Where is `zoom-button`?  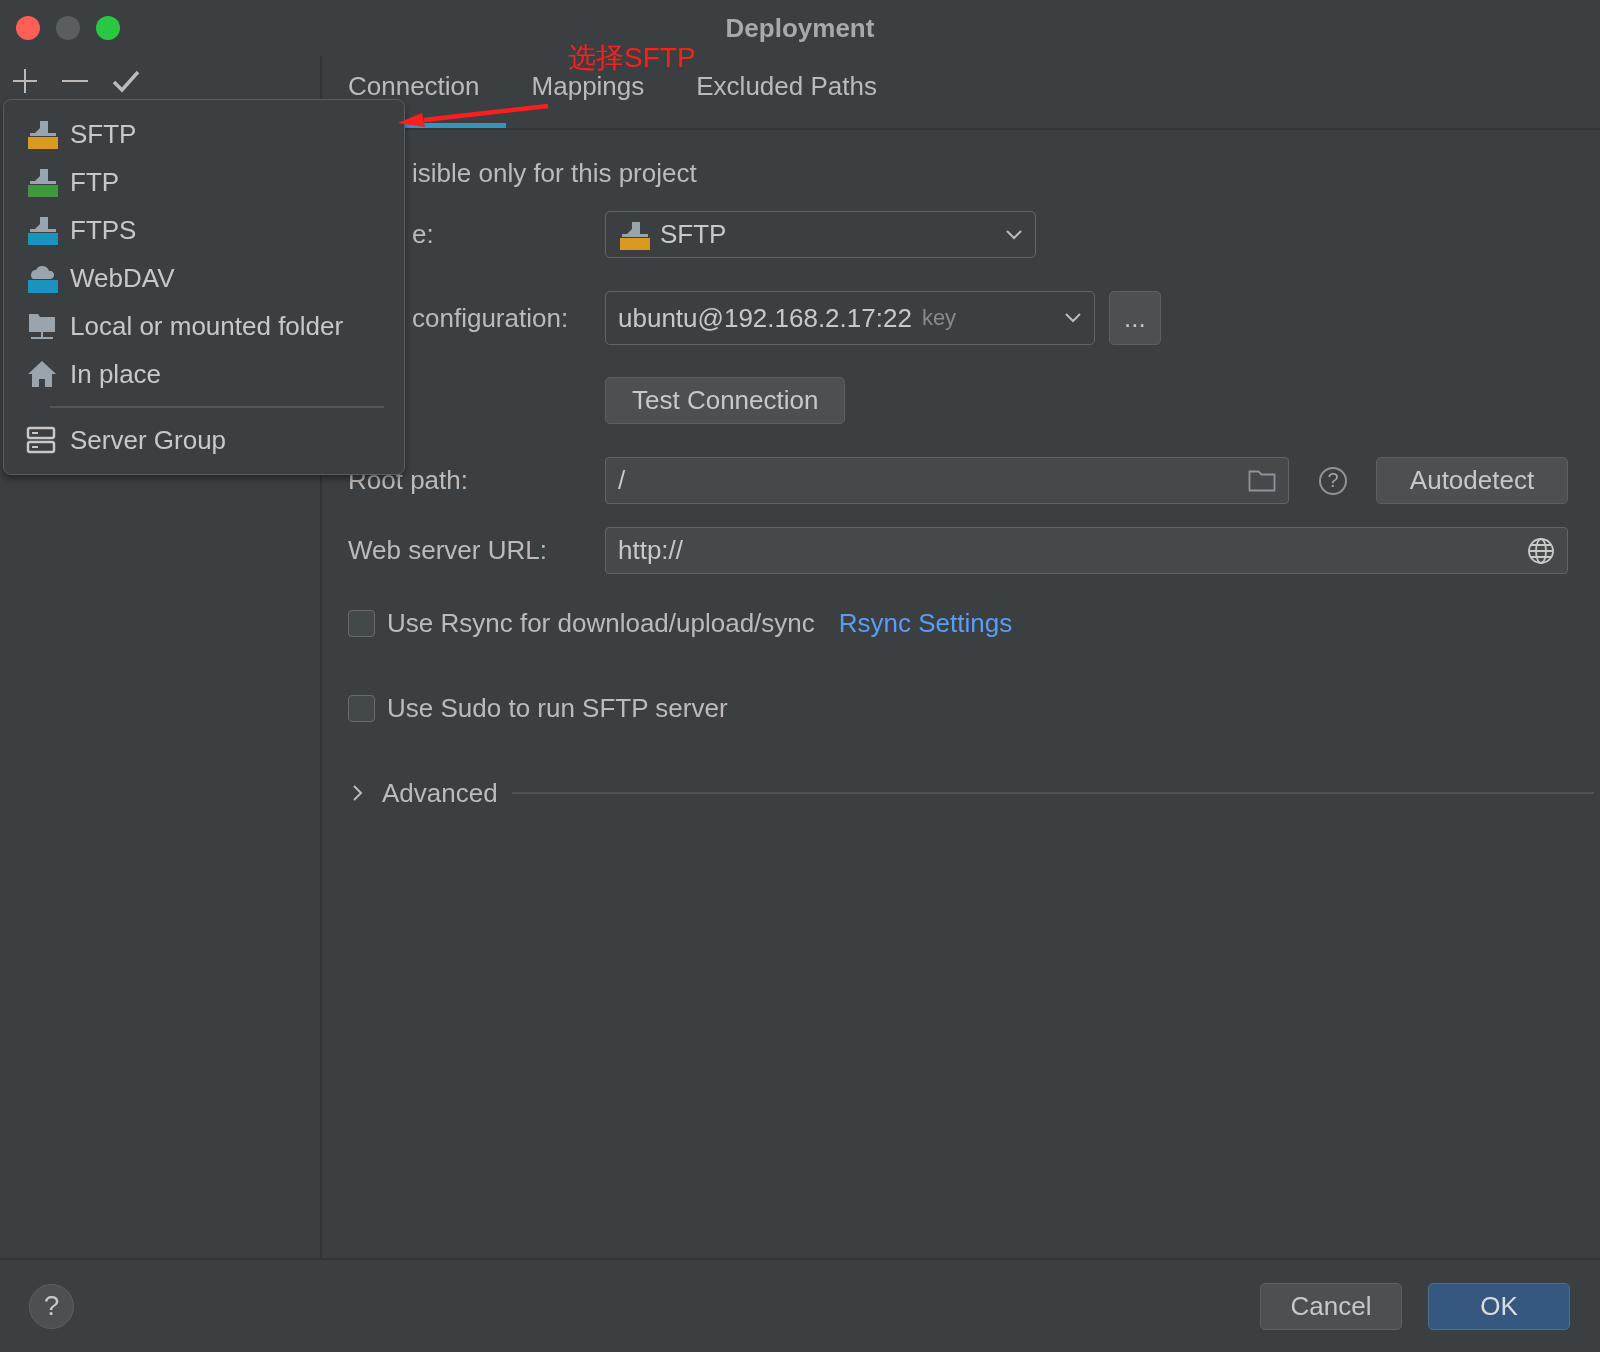 zoom-button is located at coordinates (108, 28).